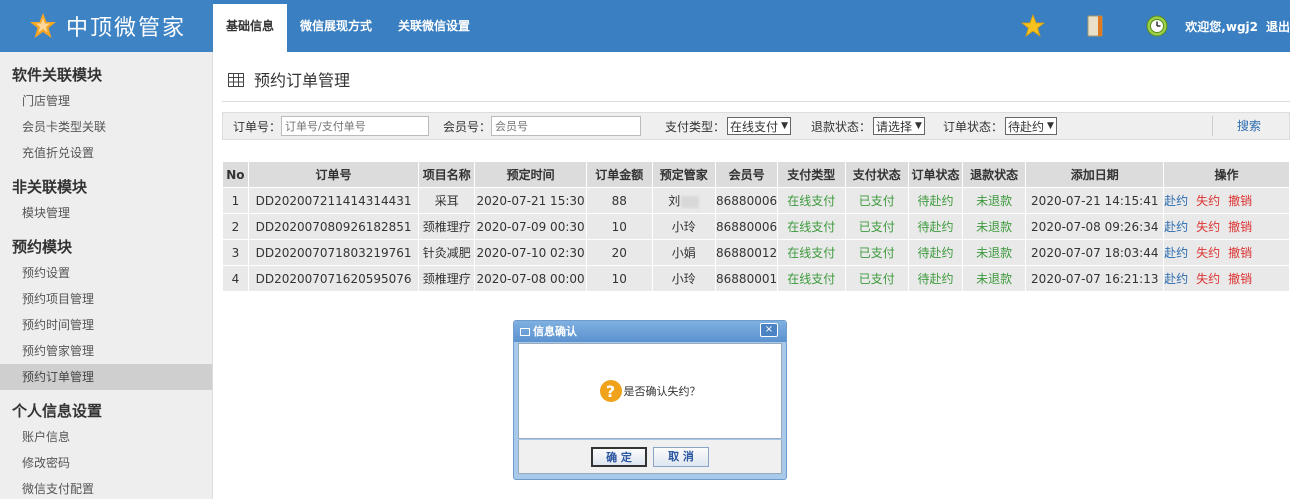 This screenshot has height=499, width=1290. What do you see at coordinates (610, 391) in the screenshot?
I see `question-icon: ?` at bounding box center [610, 391].